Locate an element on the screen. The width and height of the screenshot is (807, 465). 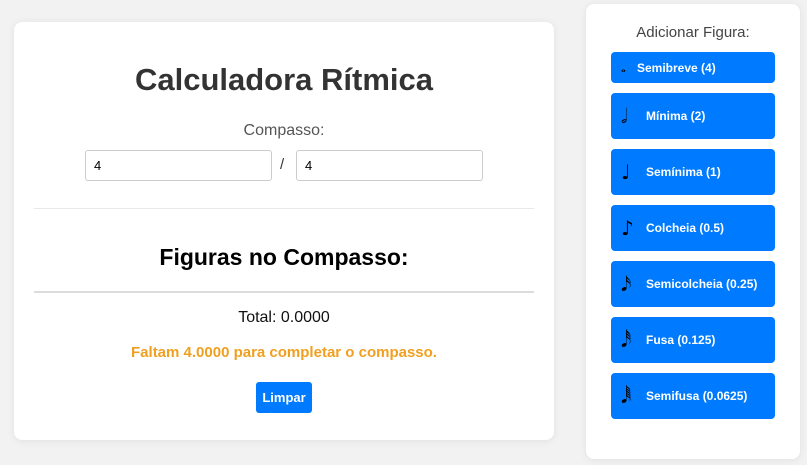
figure-label: Mínima (2) is located at coordinates (676, 116).